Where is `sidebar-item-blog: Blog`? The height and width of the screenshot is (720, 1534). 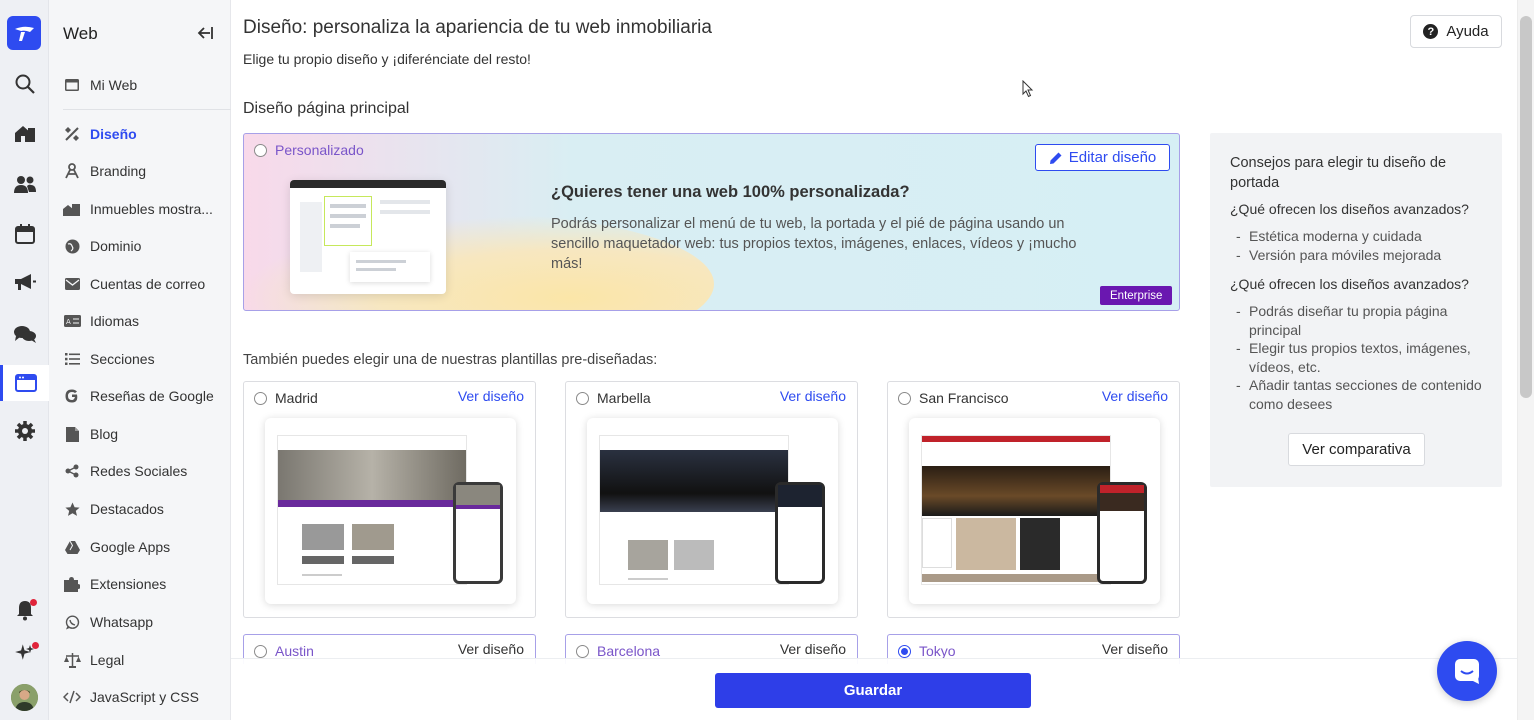
sidebar-item-blog: Blog is located at coordinates (146, 434).